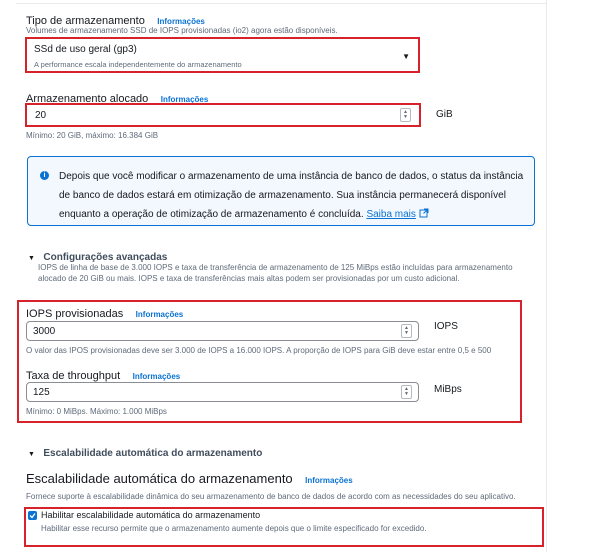 The image size is (604, 552). Describe the element at coordinates (222, 331) in the screenshot. I see `iops-input: 3000 ▲ ▼` at that location.